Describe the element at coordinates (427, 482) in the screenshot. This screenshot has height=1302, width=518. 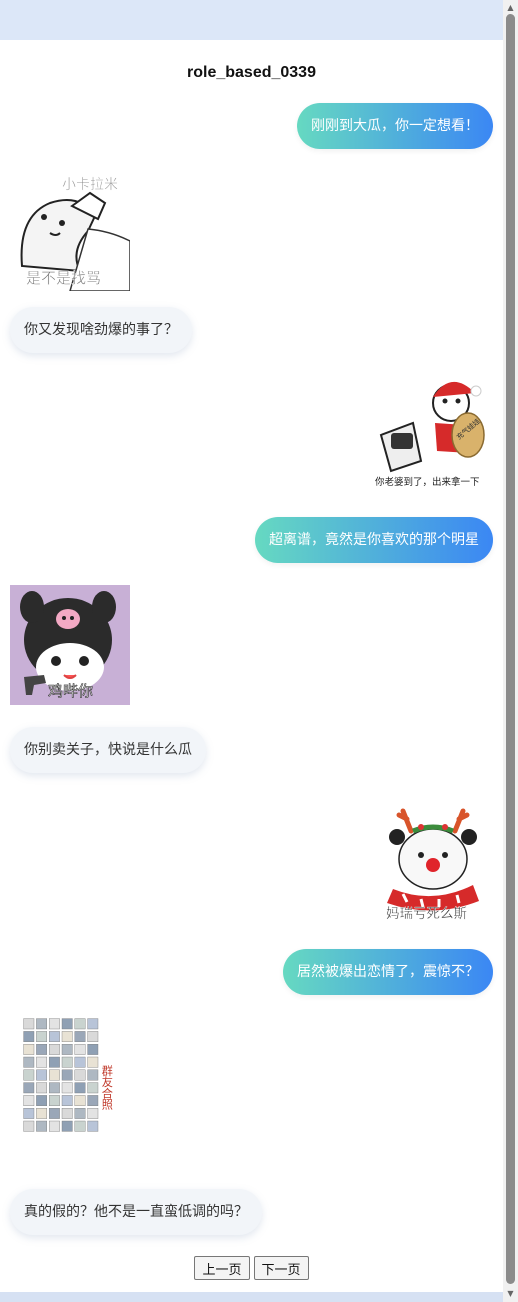
I see `svg-text: 你老婆到了，出来拿一下` at that location.